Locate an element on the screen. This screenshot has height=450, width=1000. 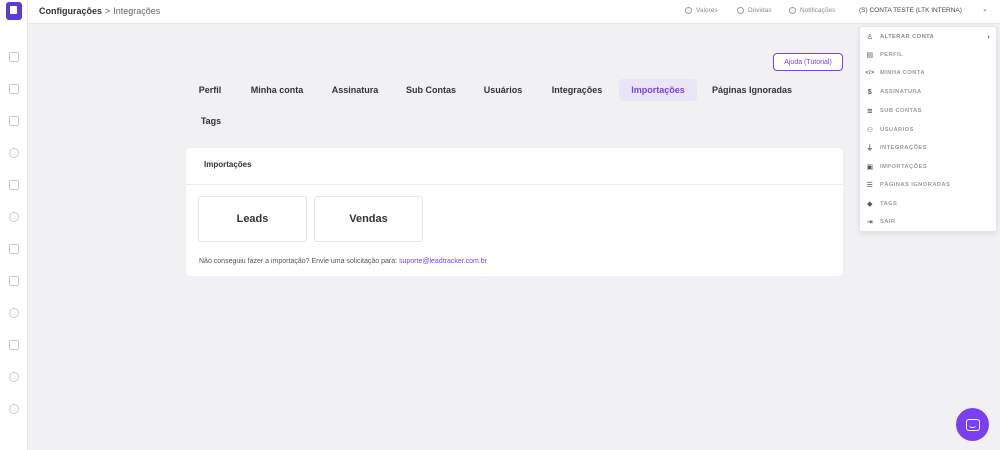
tab-paginas-ignoradas: Páginas Ignoradas is located at coordinates (752, 90).